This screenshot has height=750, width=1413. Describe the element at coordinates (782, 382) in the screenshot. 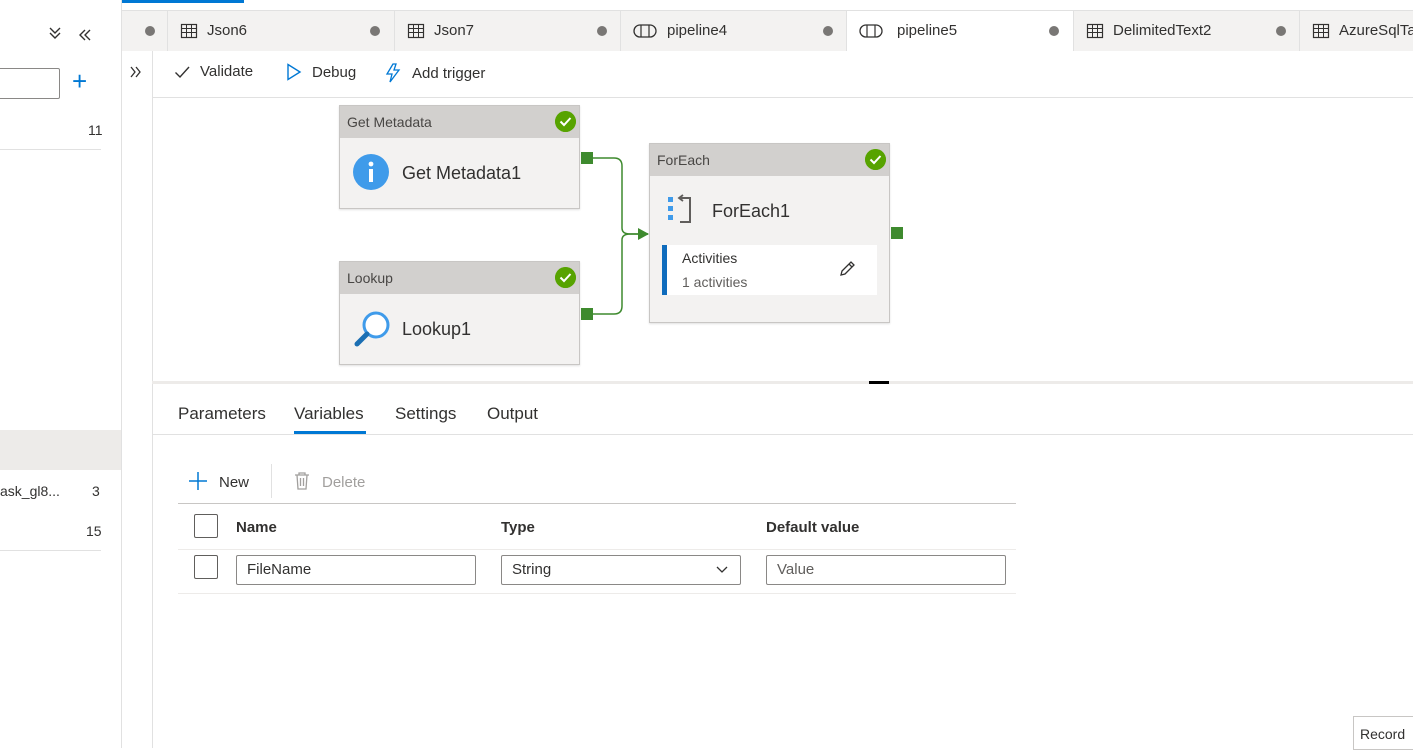

I see `panel-splitter` at that location.